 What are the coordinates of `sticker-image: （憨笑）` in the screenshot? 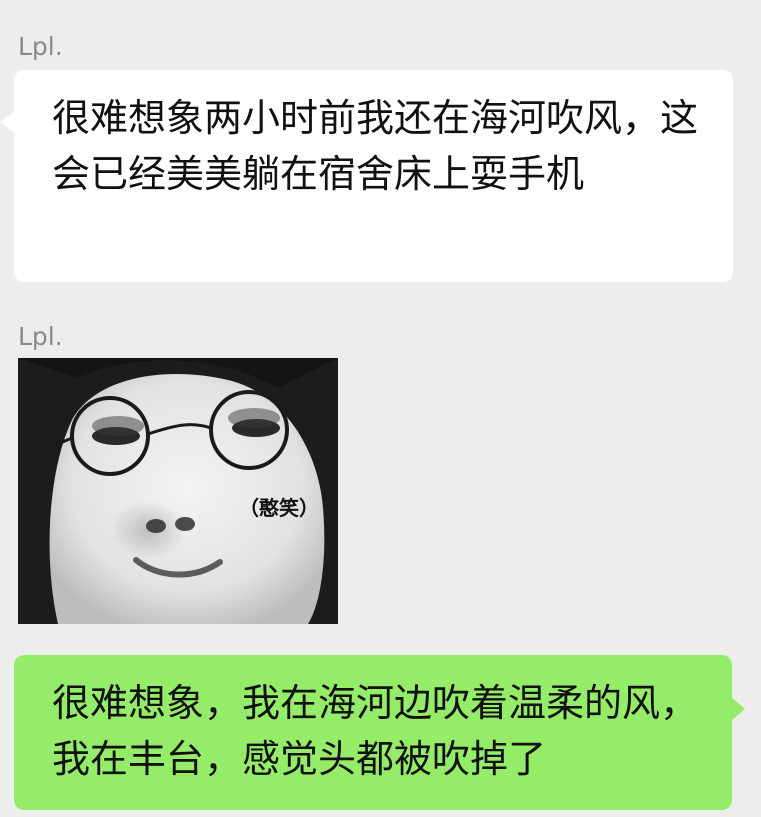 It's located at (178, 491).